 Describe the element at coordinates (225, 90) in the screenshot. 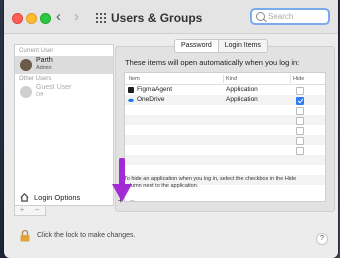

I see `table-row: FigmaAgent Application` at that location.